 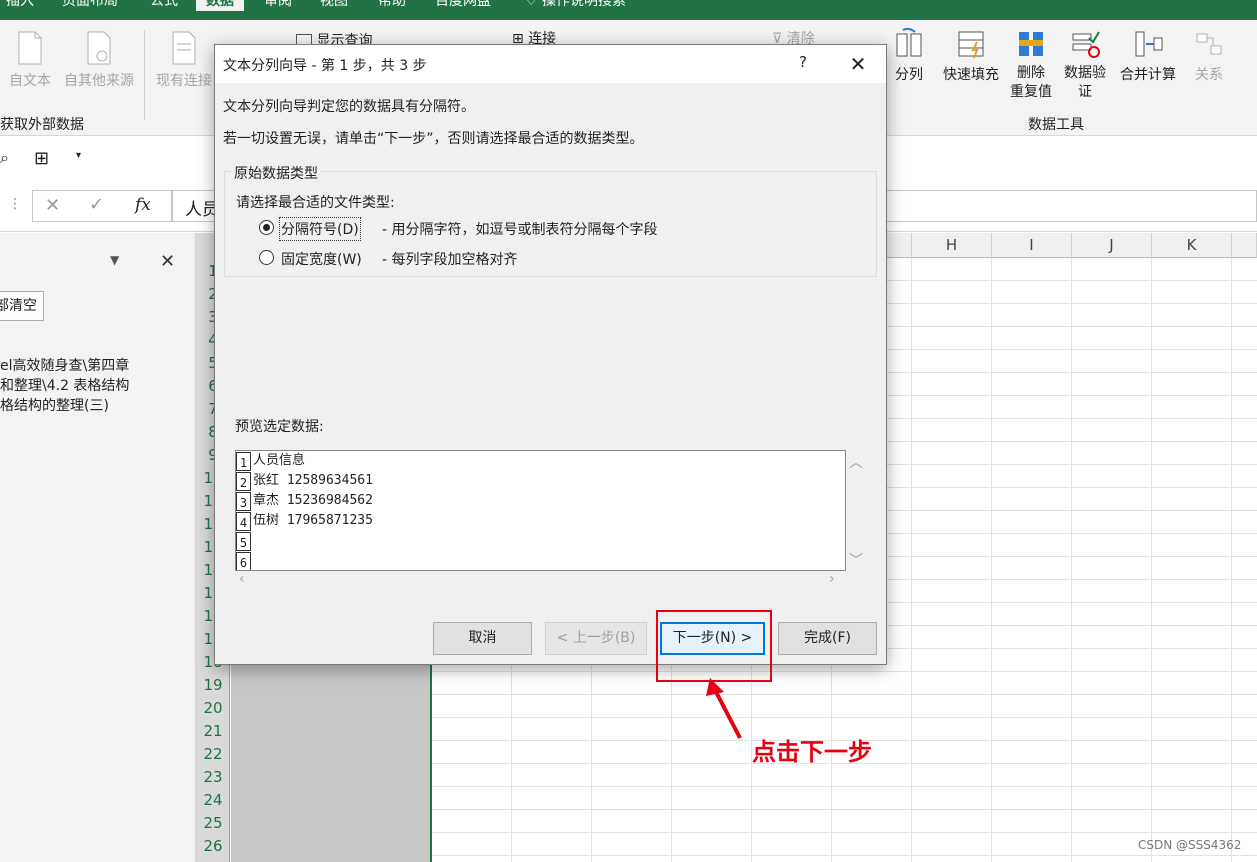 What do you see at coordinates (854, 510) in the screenshot?
I see `preview-vertical-scrollbar: ︿ ﹀` at bounding box center [854, 510].